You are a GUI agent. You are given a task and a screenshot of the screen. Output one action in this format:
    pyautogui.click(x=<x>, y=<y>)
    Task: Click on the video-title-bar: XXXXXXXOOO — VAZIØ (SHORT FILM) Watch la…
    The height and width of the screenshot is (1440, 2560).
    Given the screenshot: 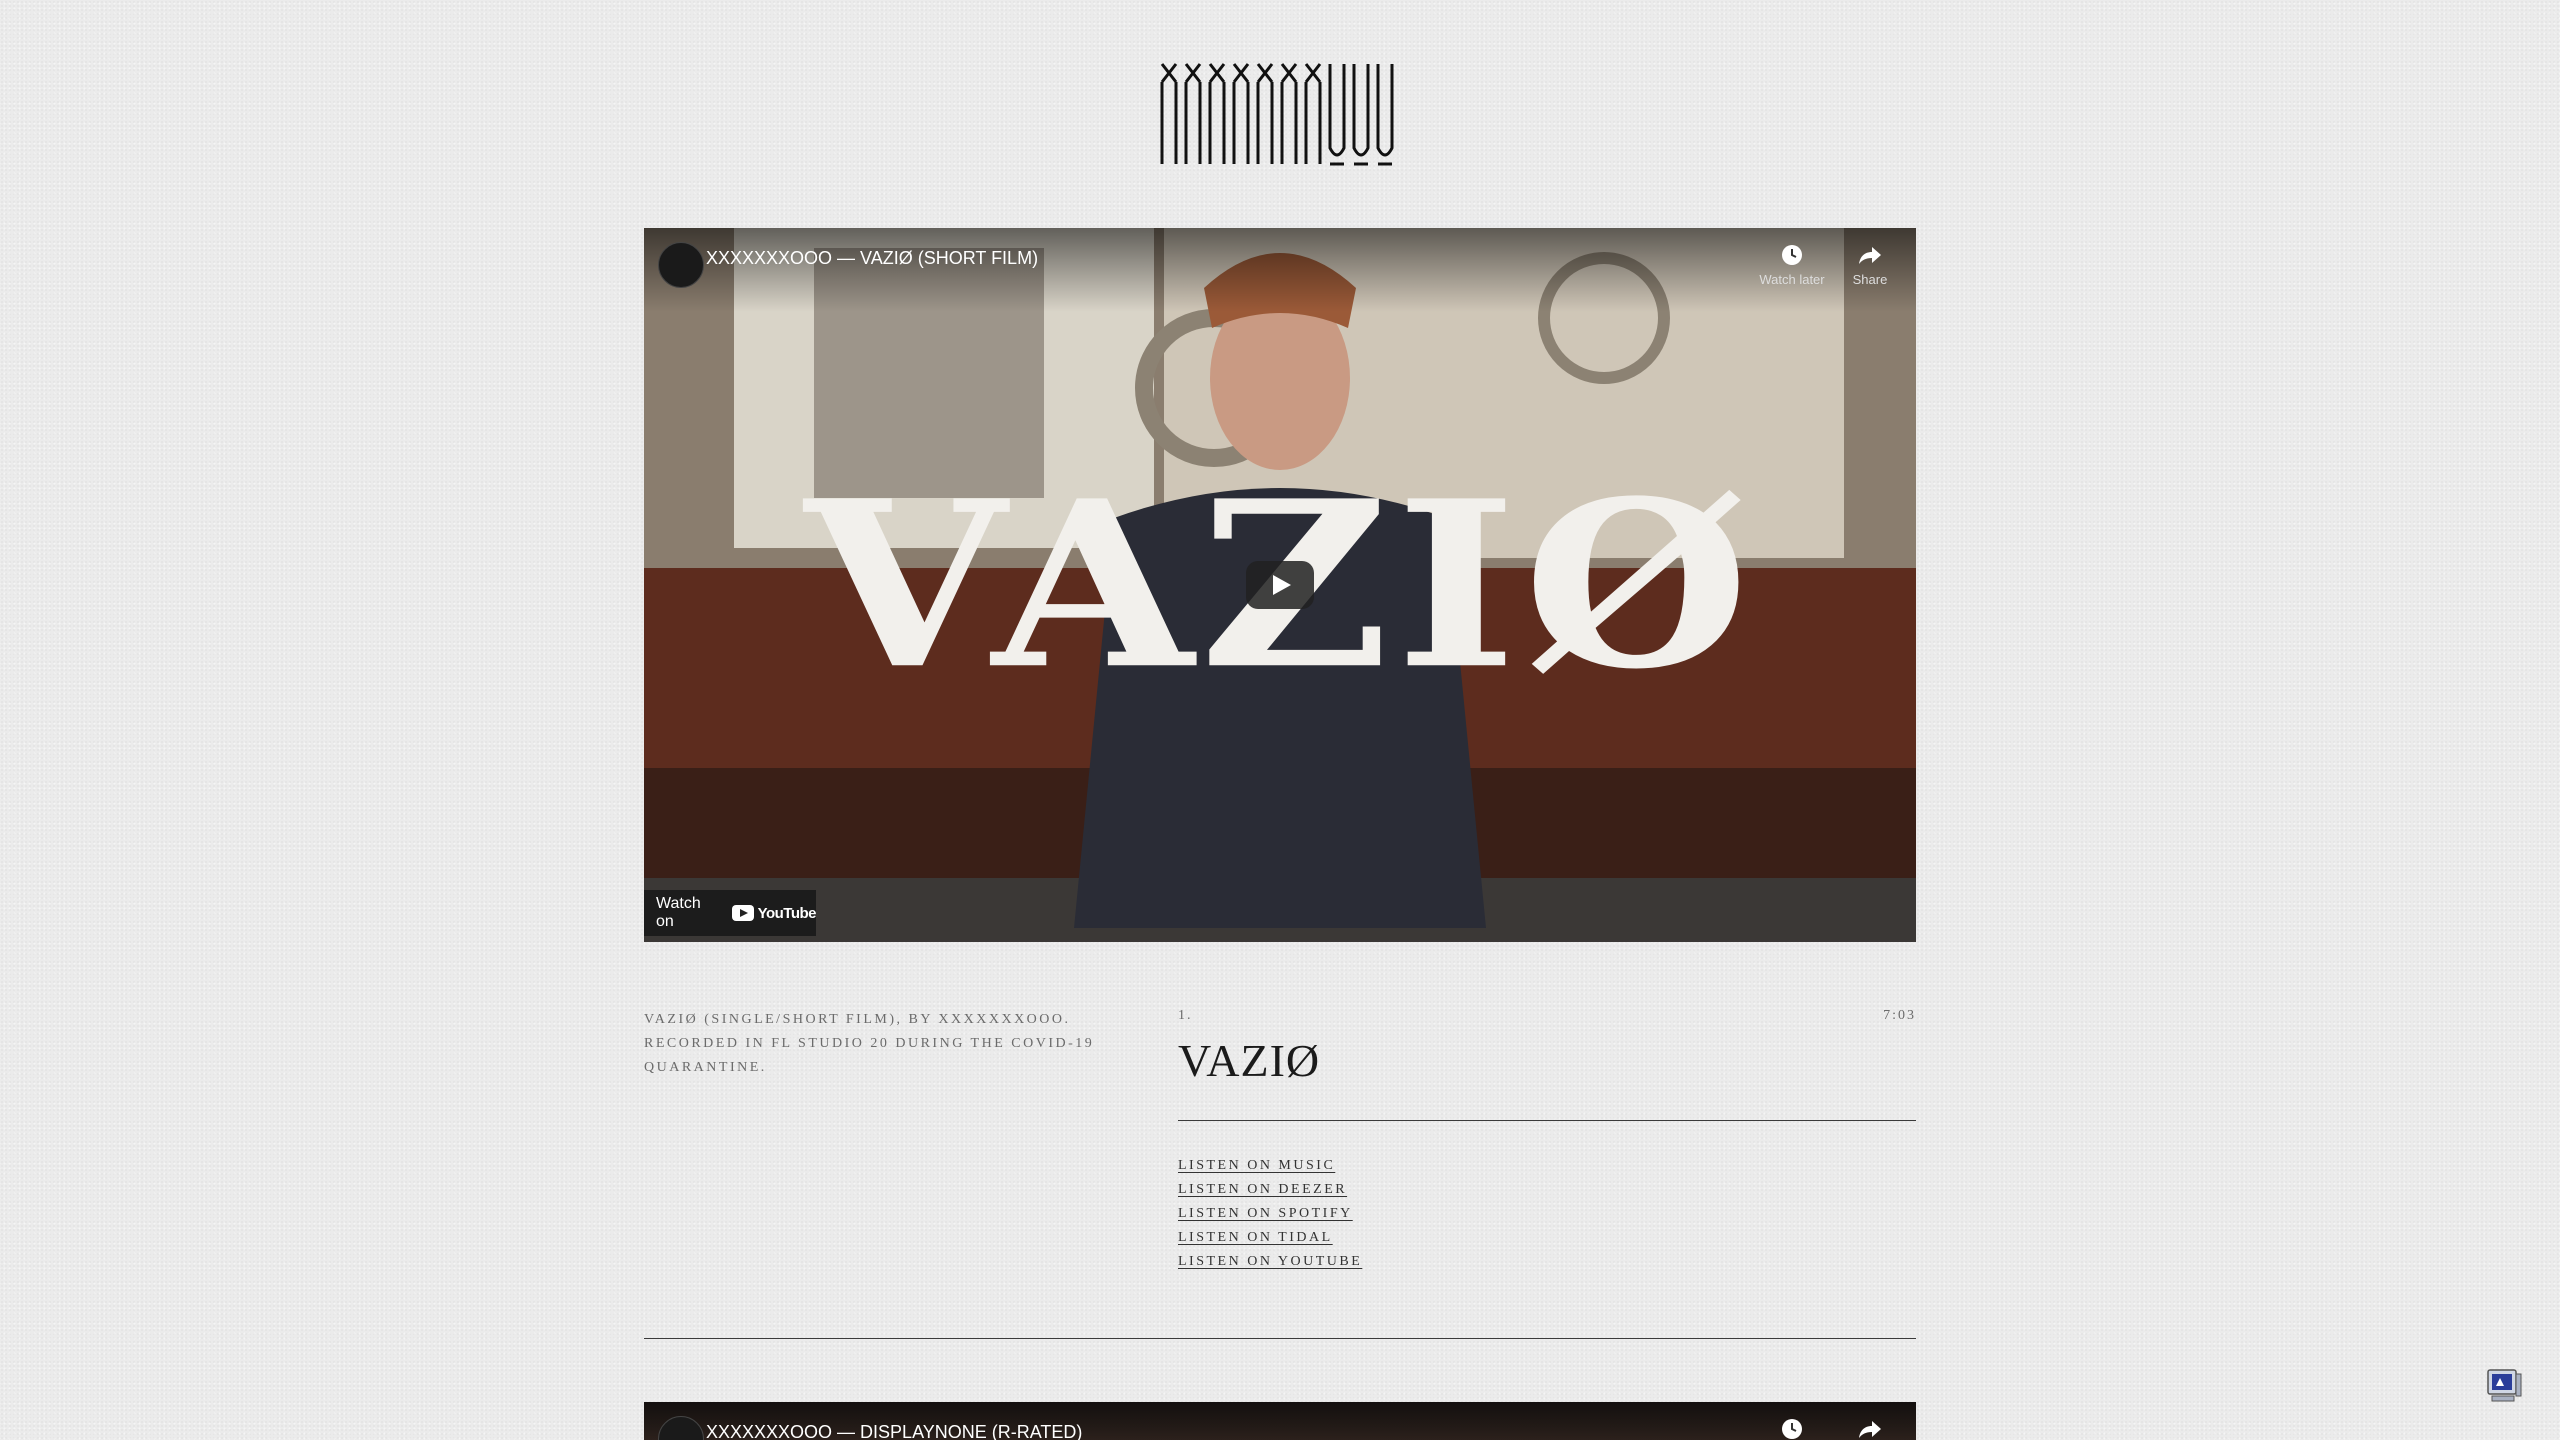 What is the action you would take?
    pyautogui.click(x=1280, y=270)
    